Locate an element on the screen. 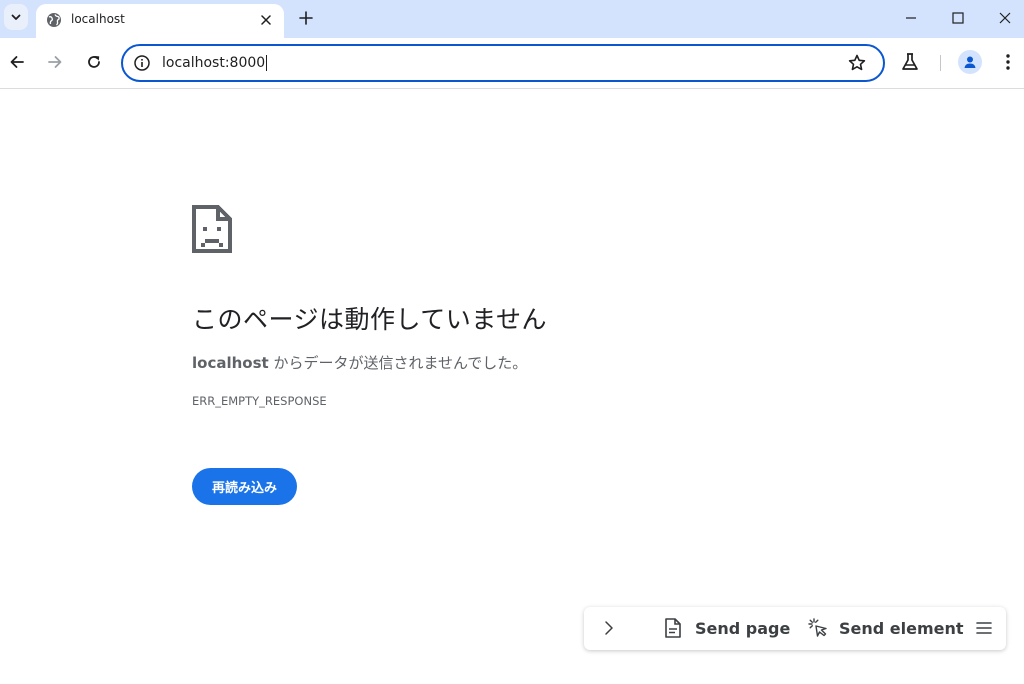 Image resolution: width=1024 pixels, height=684 pixels. cursor-click-icon is located at coordinates (818, 628).